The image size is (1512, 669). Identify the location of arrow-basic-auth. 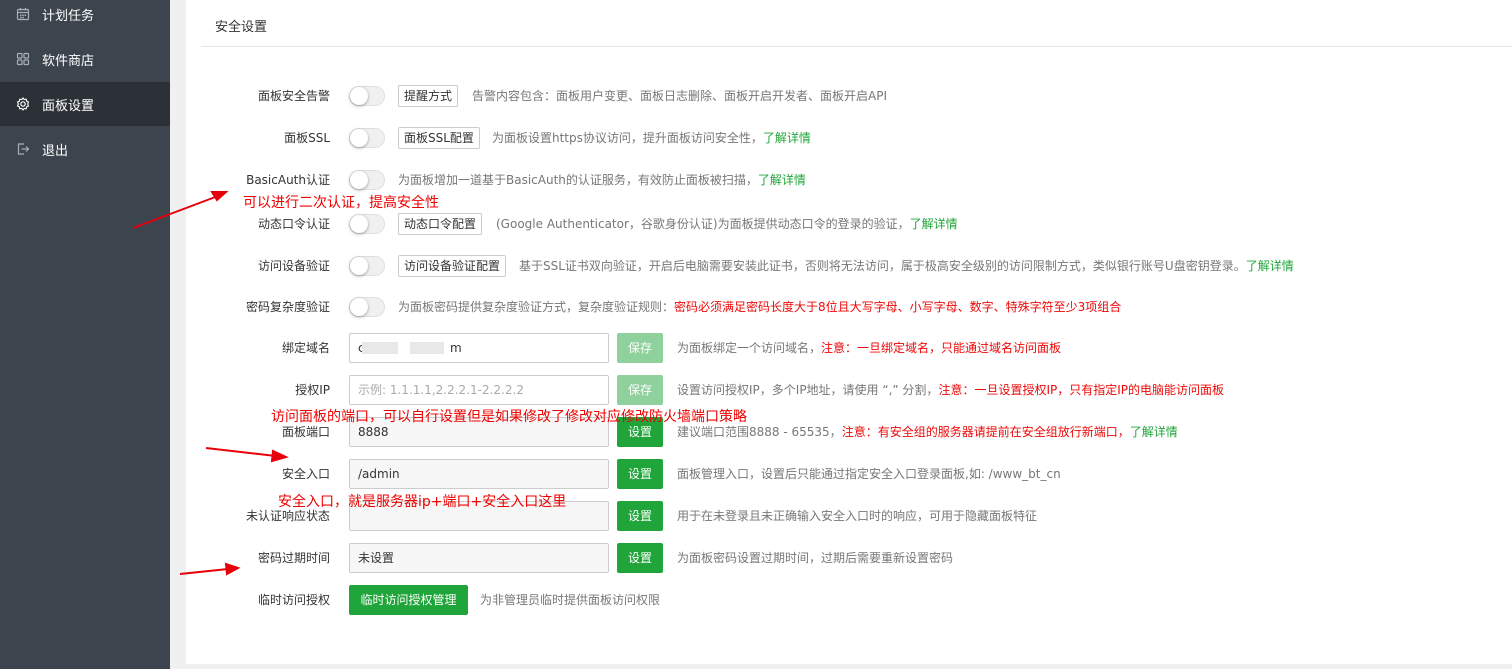
(175, 212).